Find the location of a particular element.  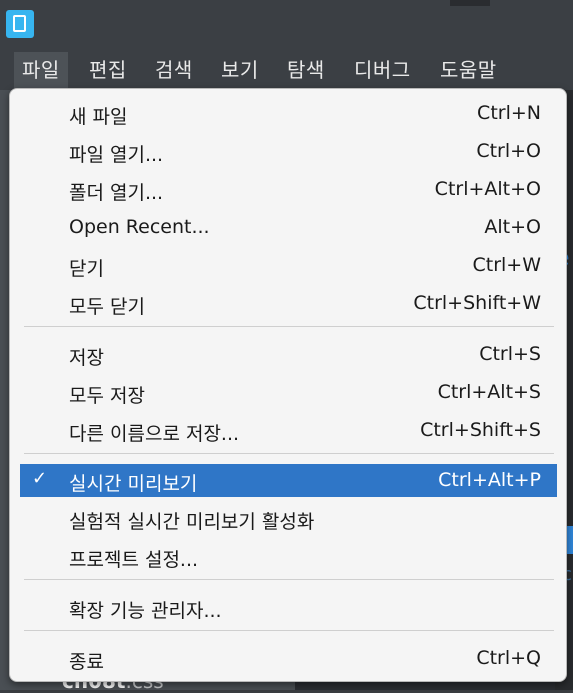

menu-item-close: 닫기 Ctrl+W is located at coordinates (288, 265).